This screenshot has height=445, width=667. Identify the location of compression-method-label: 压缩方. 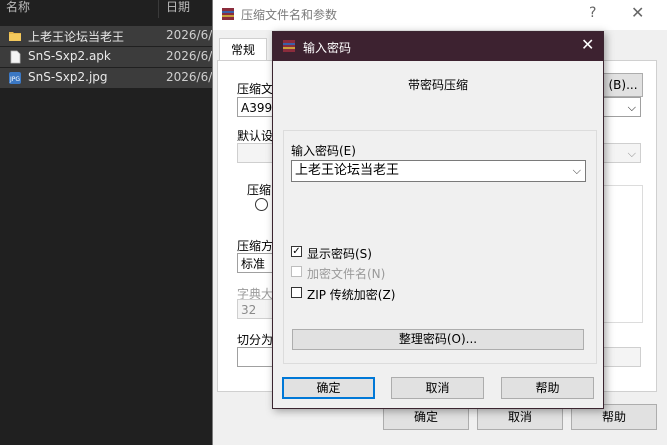
(255, 246).